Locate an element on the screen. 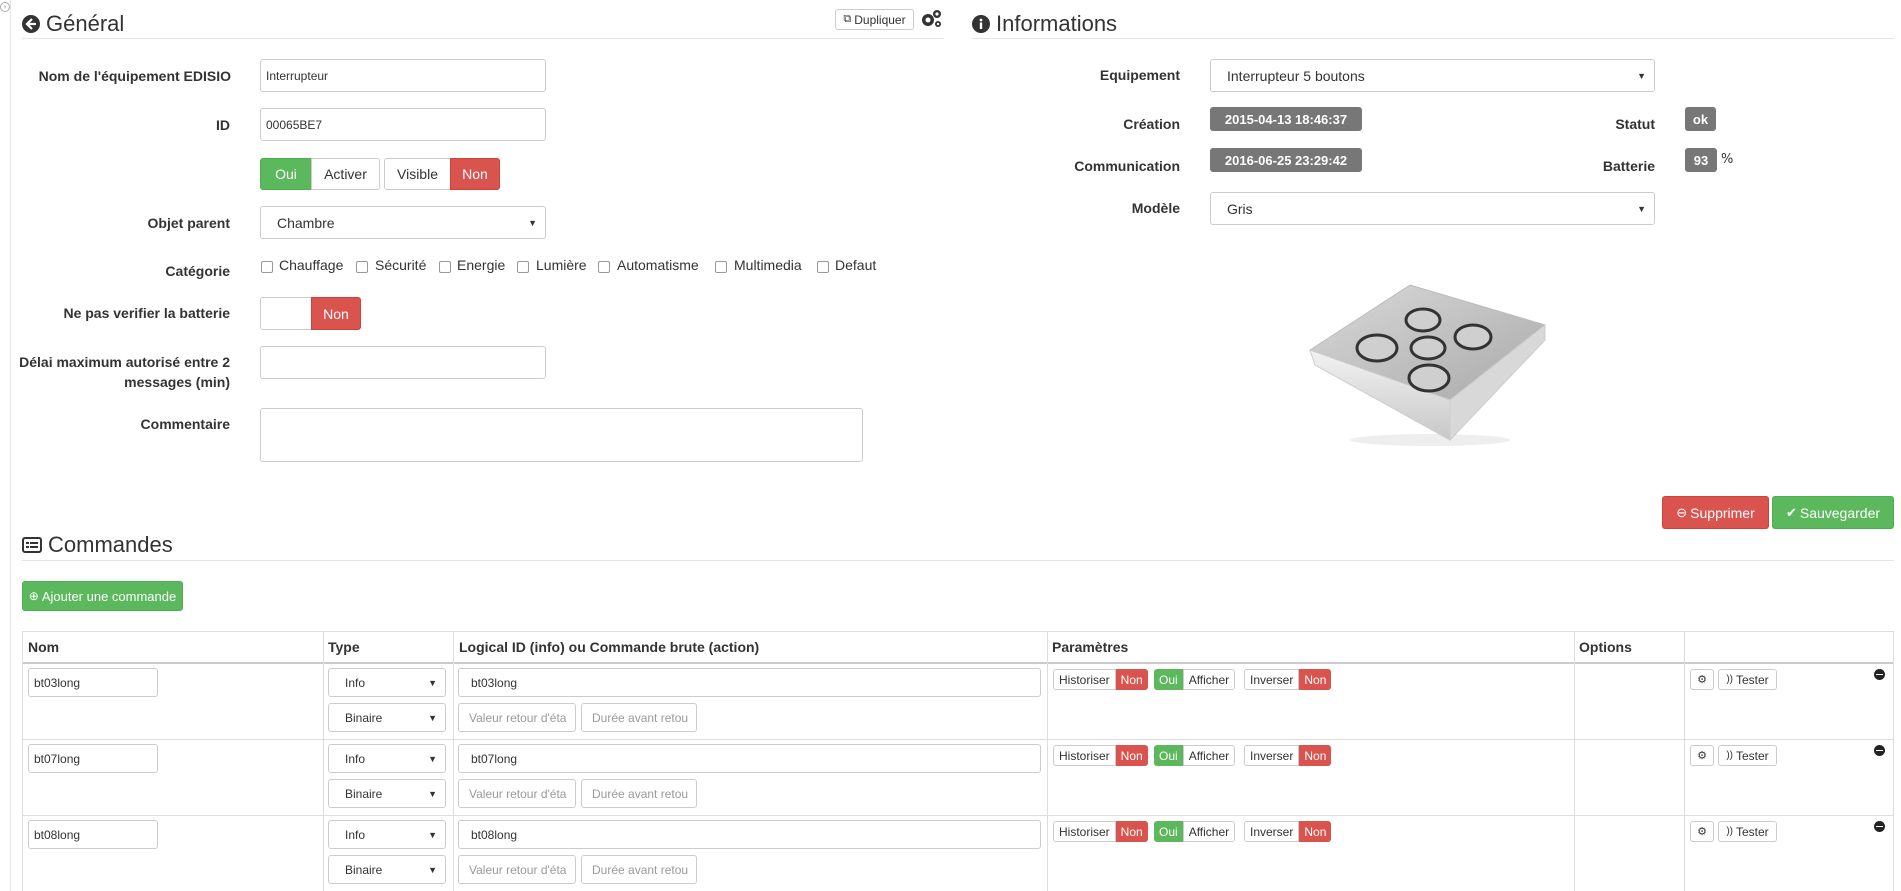 The image size is (1901, 891). command-logical-id-field: bt08long is located at coordinates (749, 834).